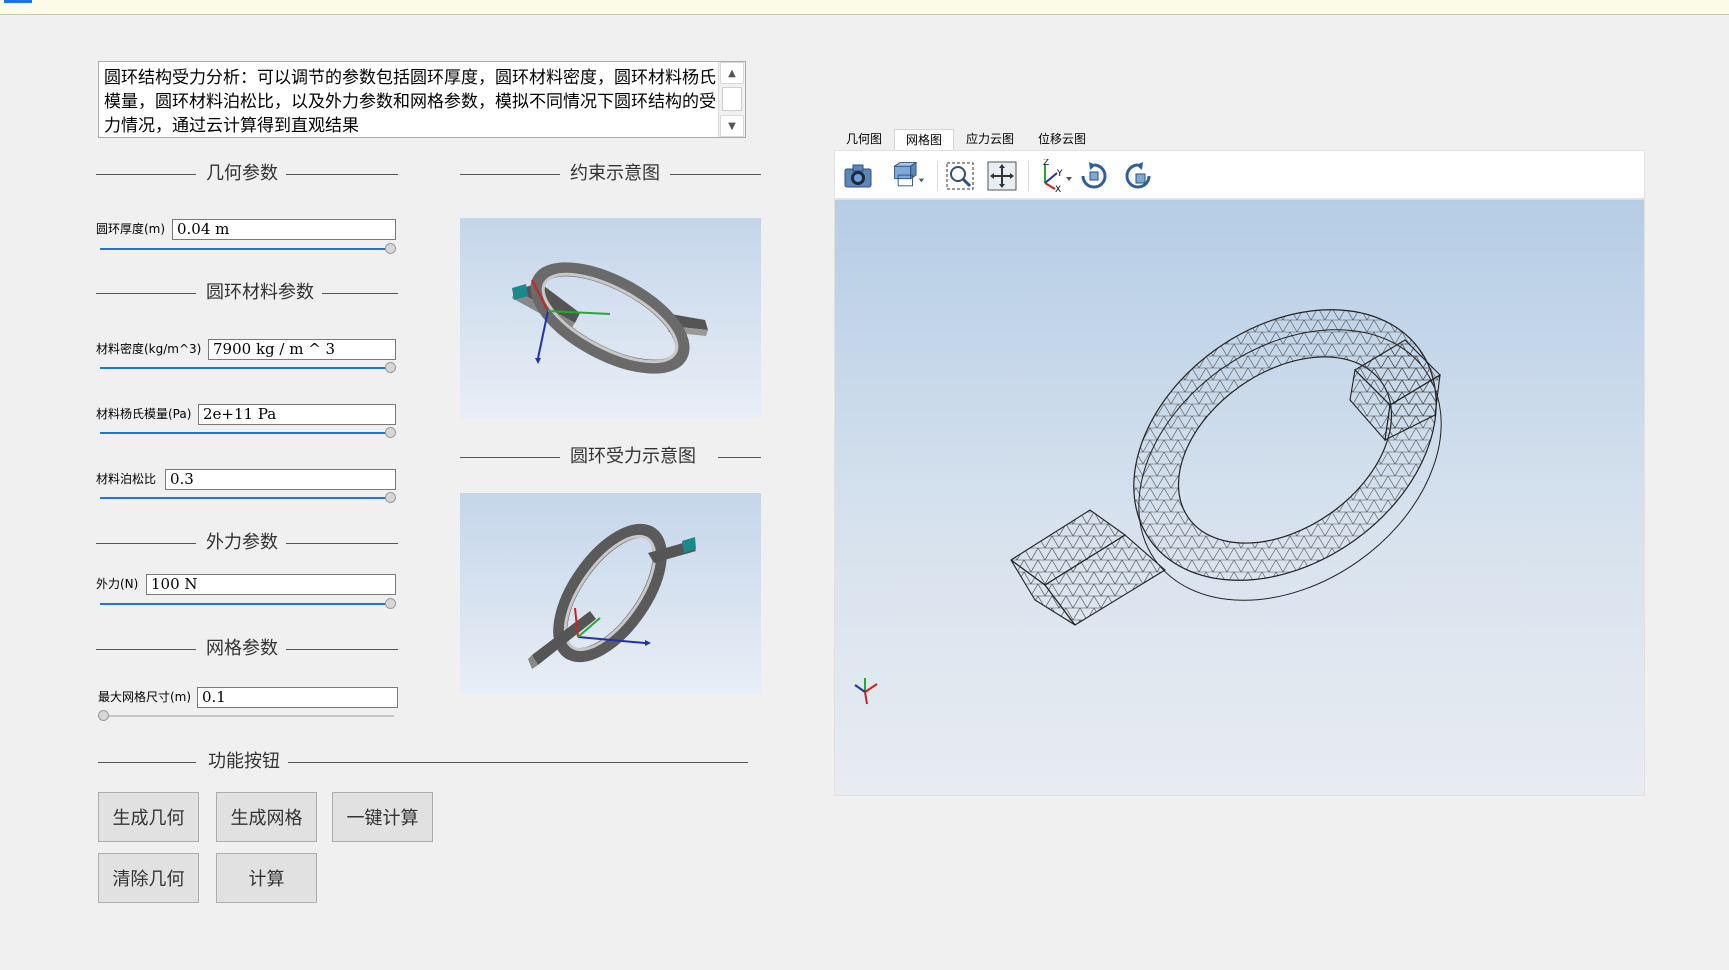  I want to click on force-slider, so click(248, 604).